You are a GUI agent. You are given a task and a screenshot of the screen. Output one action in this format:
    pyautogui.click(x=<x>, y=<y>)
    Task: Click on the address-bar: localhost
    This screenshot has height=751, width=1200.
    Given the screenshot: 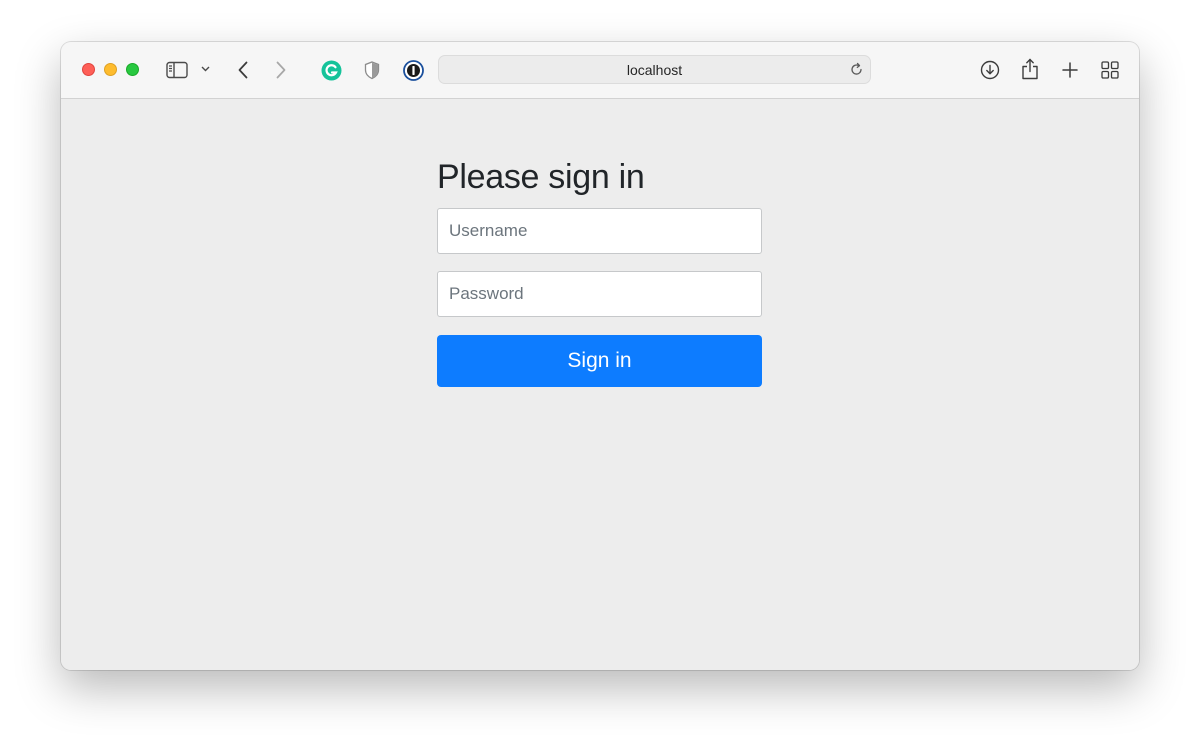 What is the action you would take?
    pyautogui.click(x=654, y=69)
    